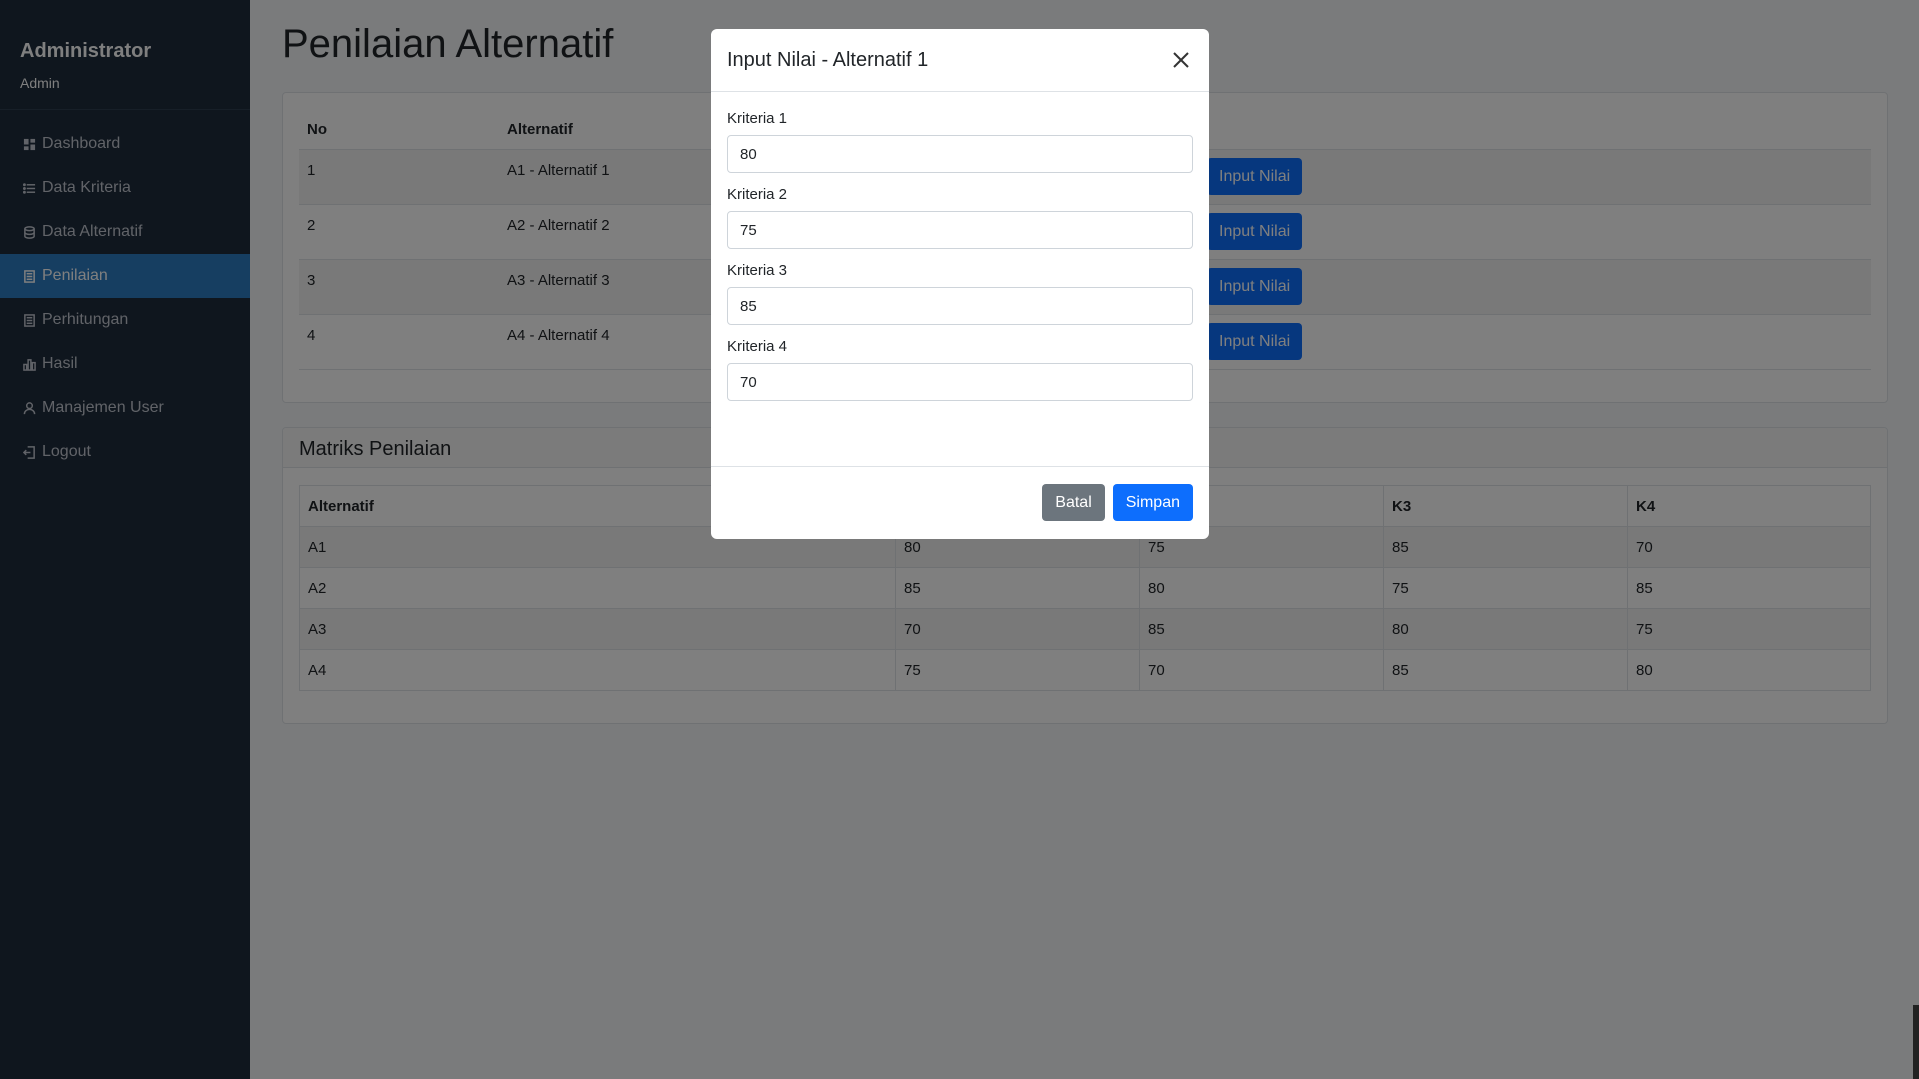 The image size is (1919, 1079). What do you see at coordinates (828, 59) in the screenshot?
I see `modal-title: Input Nilai - Alternatif 1` at bounding box center [828, 59].